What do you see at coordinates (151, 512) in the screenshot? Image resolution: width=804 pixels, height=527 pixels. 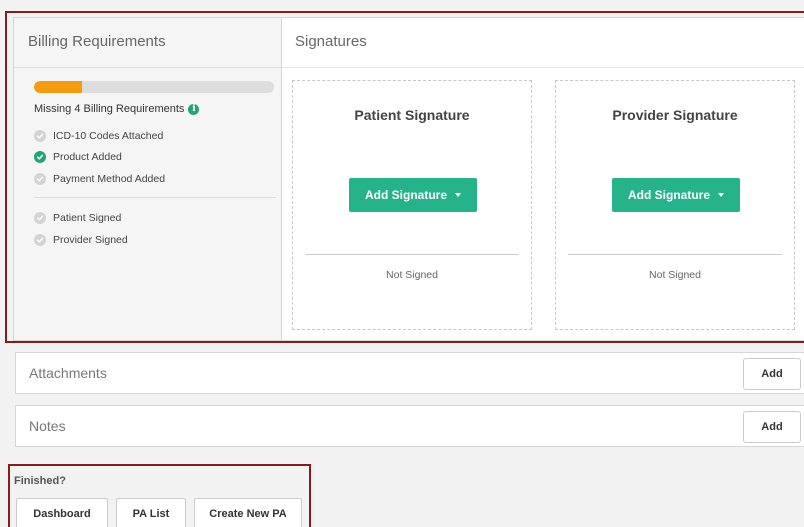 I see `pa-list-button: PA List` at bounding box center [151, 512].